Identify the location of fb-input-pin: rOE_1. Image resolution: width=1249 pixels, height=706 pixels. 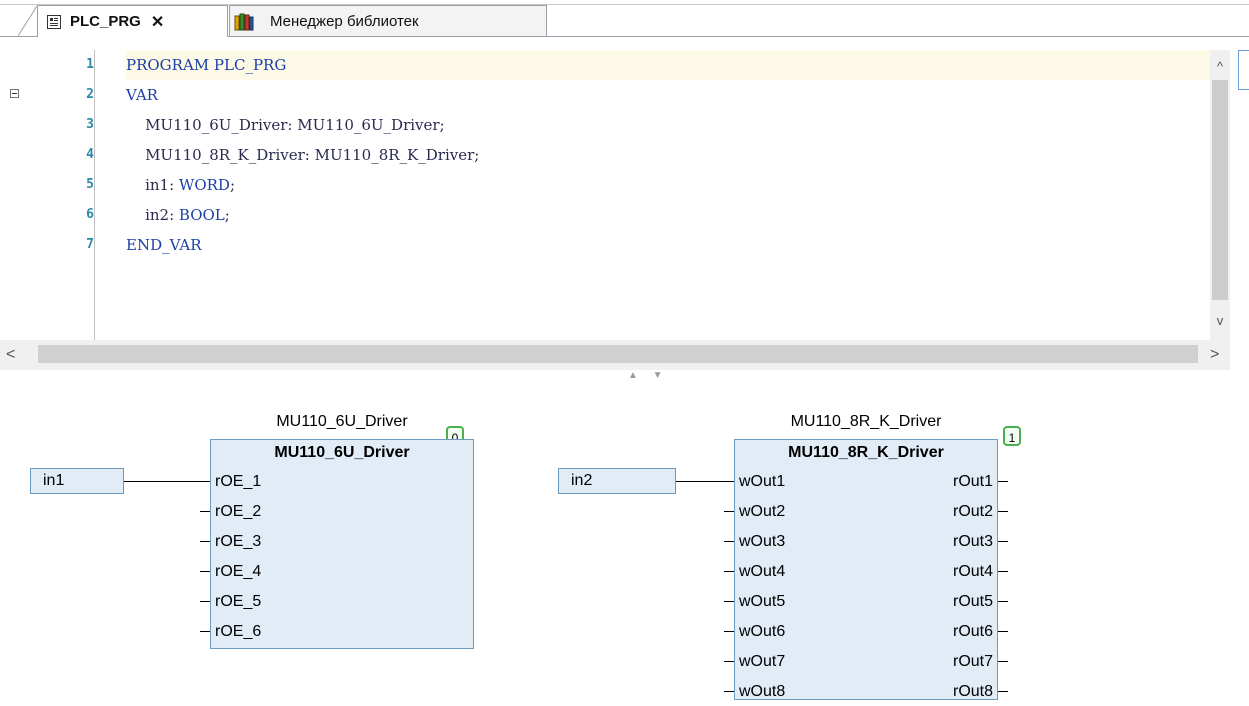
(238, 482).